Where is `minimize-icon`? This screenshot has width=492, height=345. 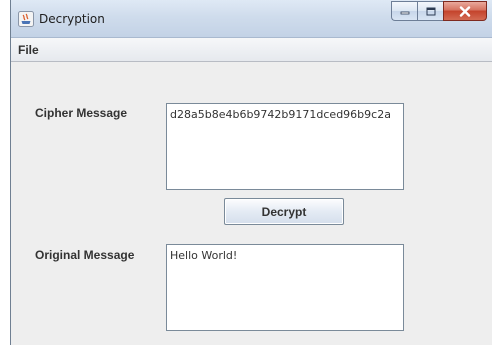 minimize-icon is located at coordinates (404, 13).